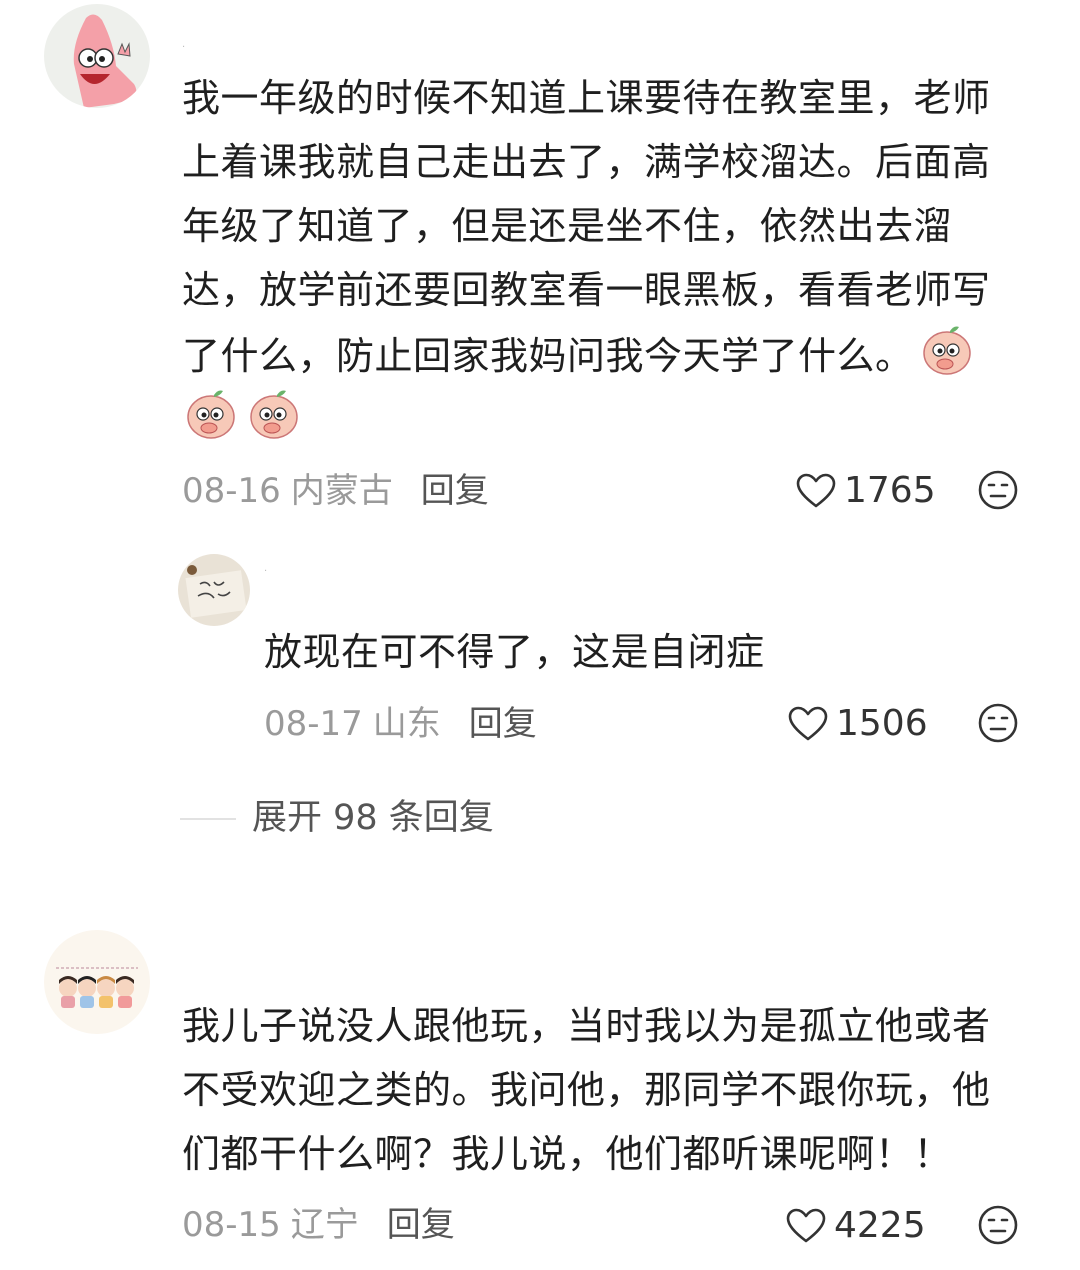 The width and height of the screenshot is (1080, 1270). Describe the element at coordinates (208, 819) in the screenshot. I see `expand-divider` at that location.